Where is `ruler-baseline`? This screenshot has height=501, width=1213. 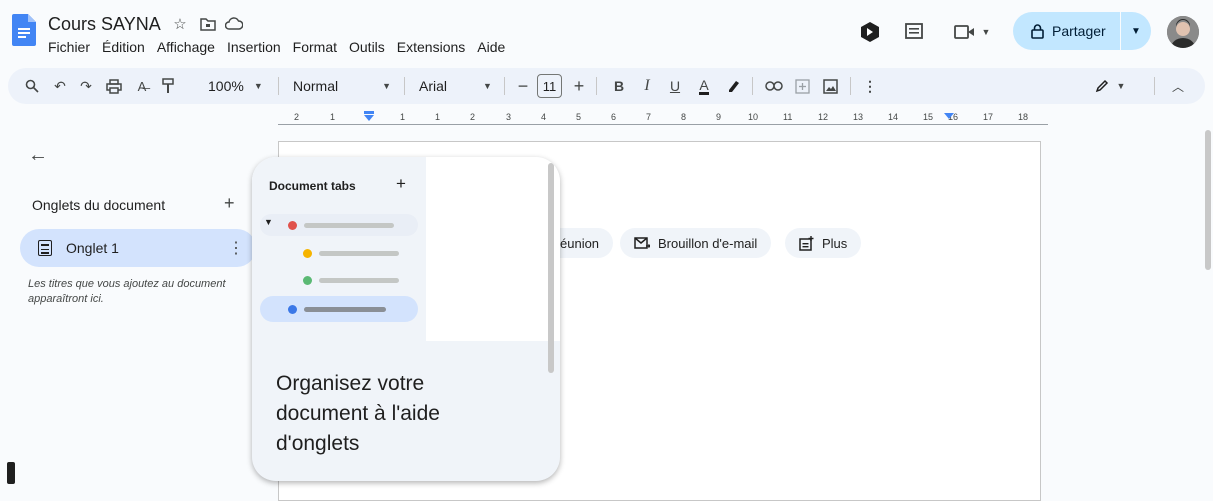
ruler-baseline is located at coordinates (663, 124).